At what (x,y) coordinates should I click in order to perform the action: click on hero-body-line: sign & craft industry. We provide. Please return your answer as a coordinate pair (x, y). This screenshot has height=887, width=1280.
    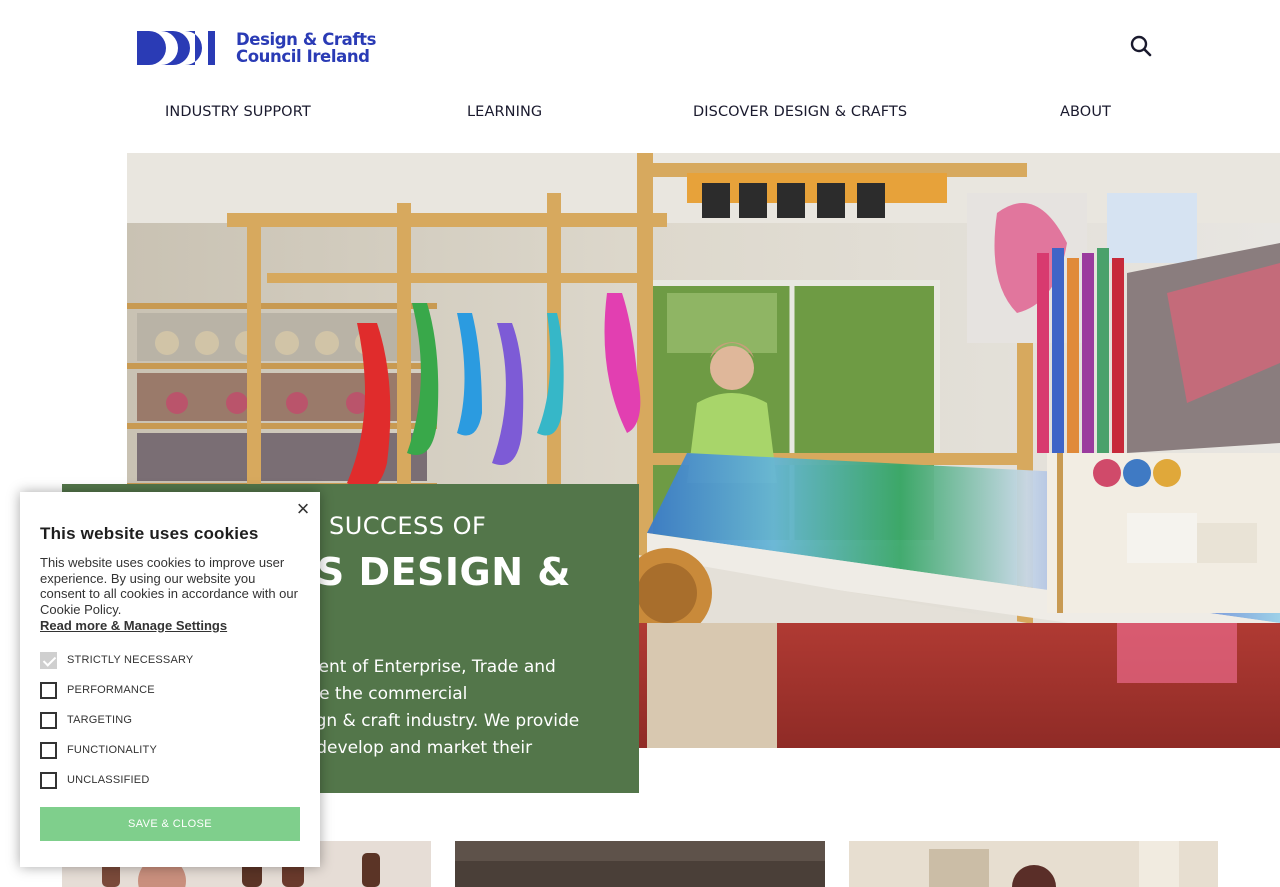
    Looking at the image, I should click on (441, 721).